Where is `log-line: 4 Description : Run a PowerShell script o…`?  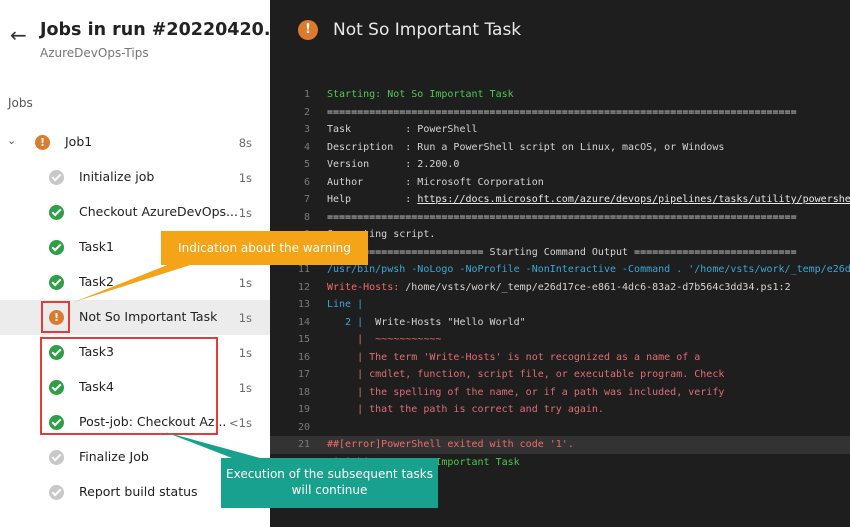 log-line: 4 Description : Run a PowerShell script o… is located at coordinates (514, 147).